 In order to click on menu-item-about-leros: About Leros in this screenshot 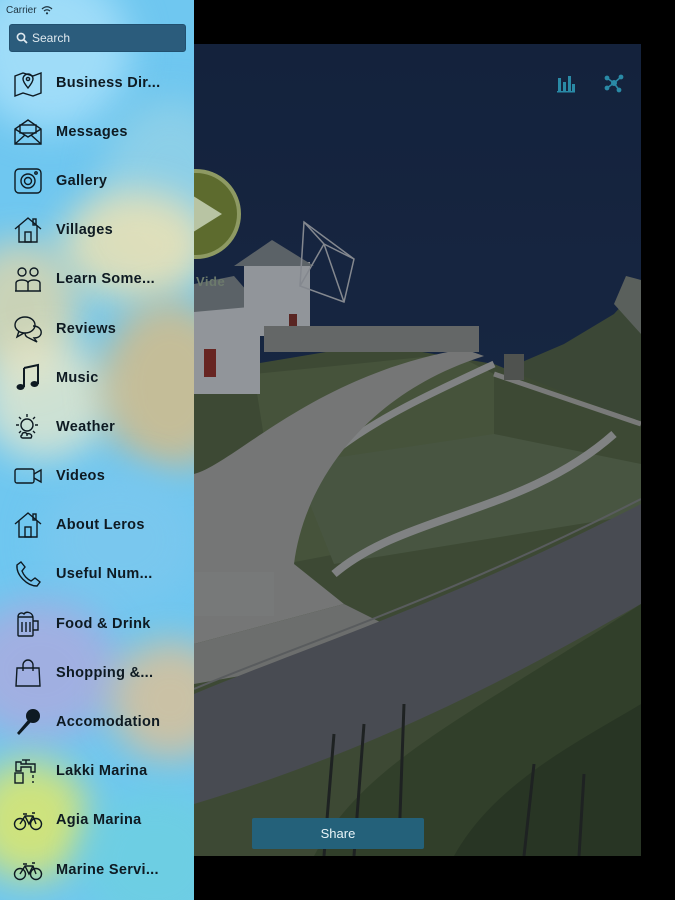, I will do `click(97, 525)`.